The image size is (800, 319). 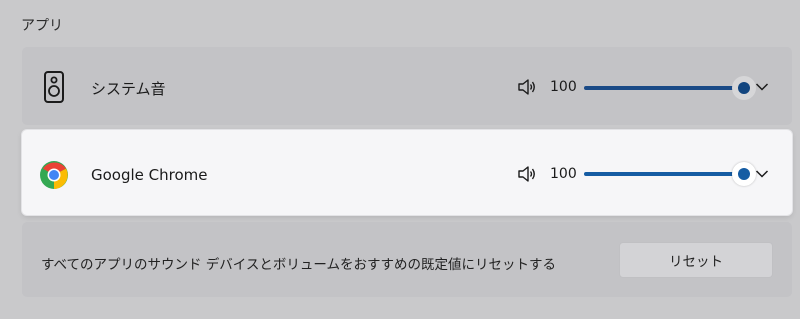 I want to click on reset-description: すべてのアプリのサウンド デバイスとボリュームをおすすめの既定値にリセットする, so click(x=298, y=265).